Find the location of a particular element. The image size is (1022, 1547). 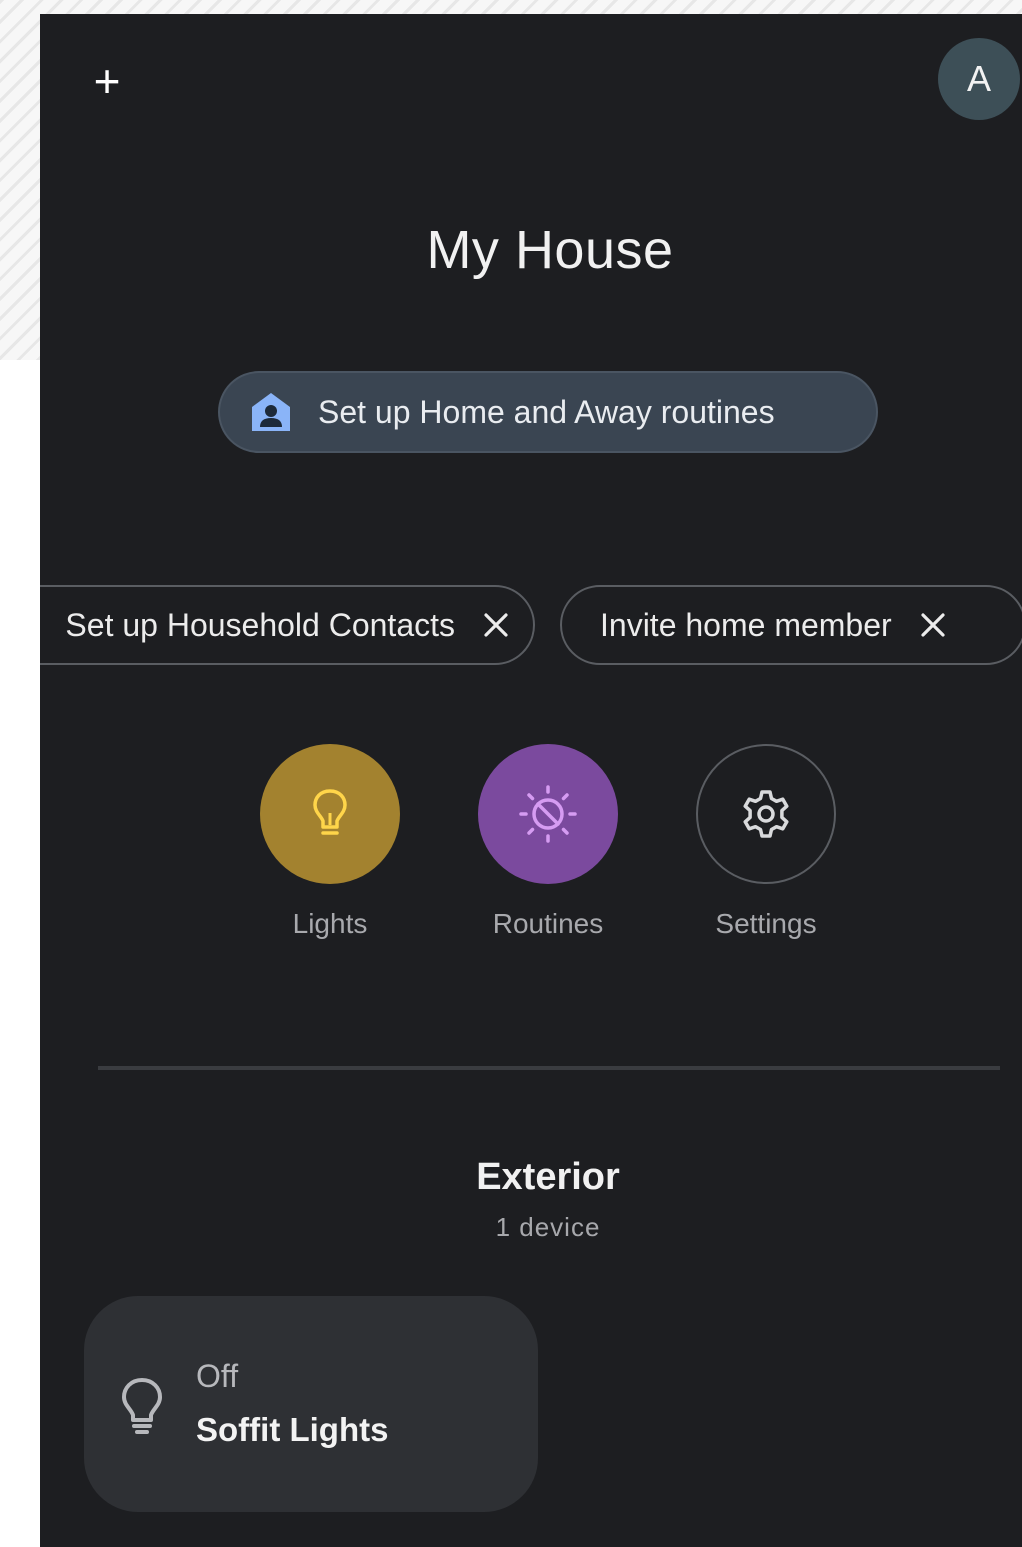

room-title: Exterior is located at coordinates (548, 1177).